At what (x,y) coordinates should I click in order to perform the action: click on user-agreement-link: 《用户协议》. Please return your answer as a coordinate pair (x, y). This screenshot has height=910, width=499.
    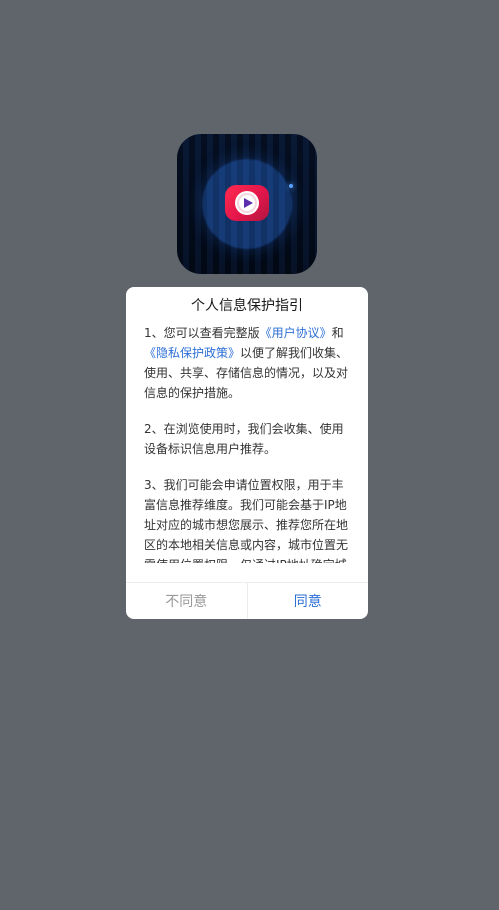
    Looking at the image, I should click on (296, 333).